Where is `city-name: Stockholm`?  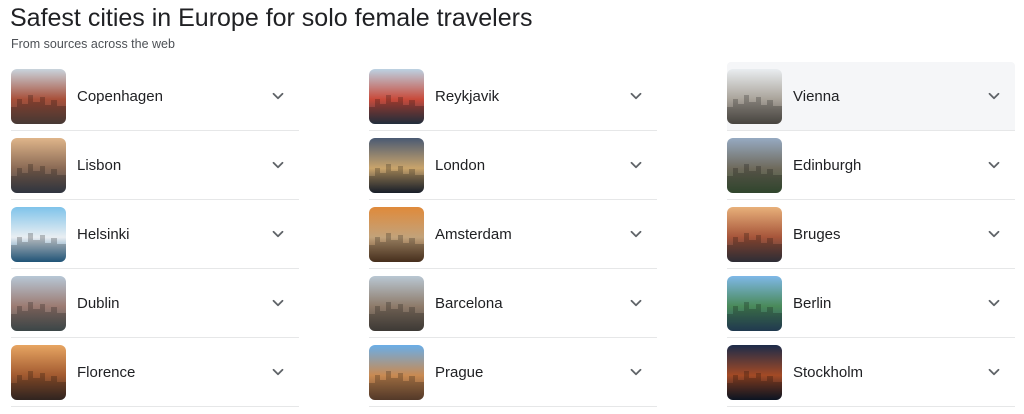 city-name: Stockholm is located at coordinates (828, 372).